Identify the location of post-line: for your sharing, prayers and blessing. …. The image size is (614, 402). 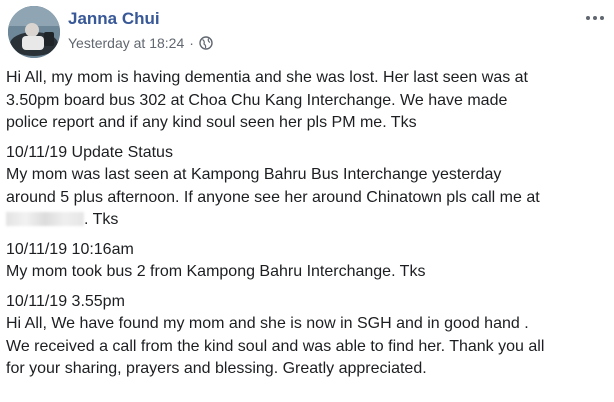
(216, 368).